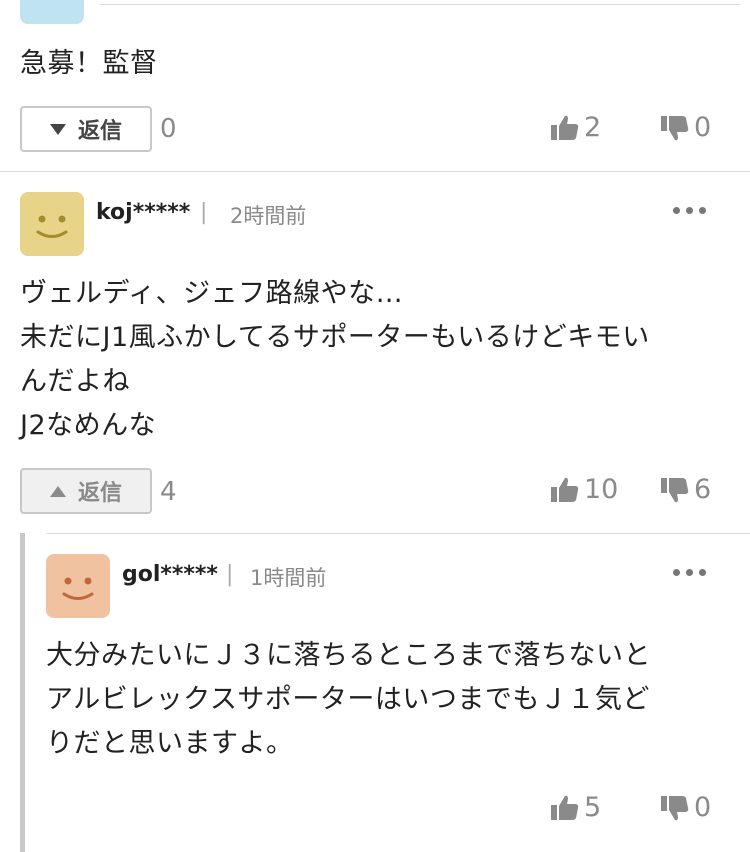  I want to click on comment-line: 未だにJ1風ふかしてるサポーターもいるけどキモい, so click(335, 337).